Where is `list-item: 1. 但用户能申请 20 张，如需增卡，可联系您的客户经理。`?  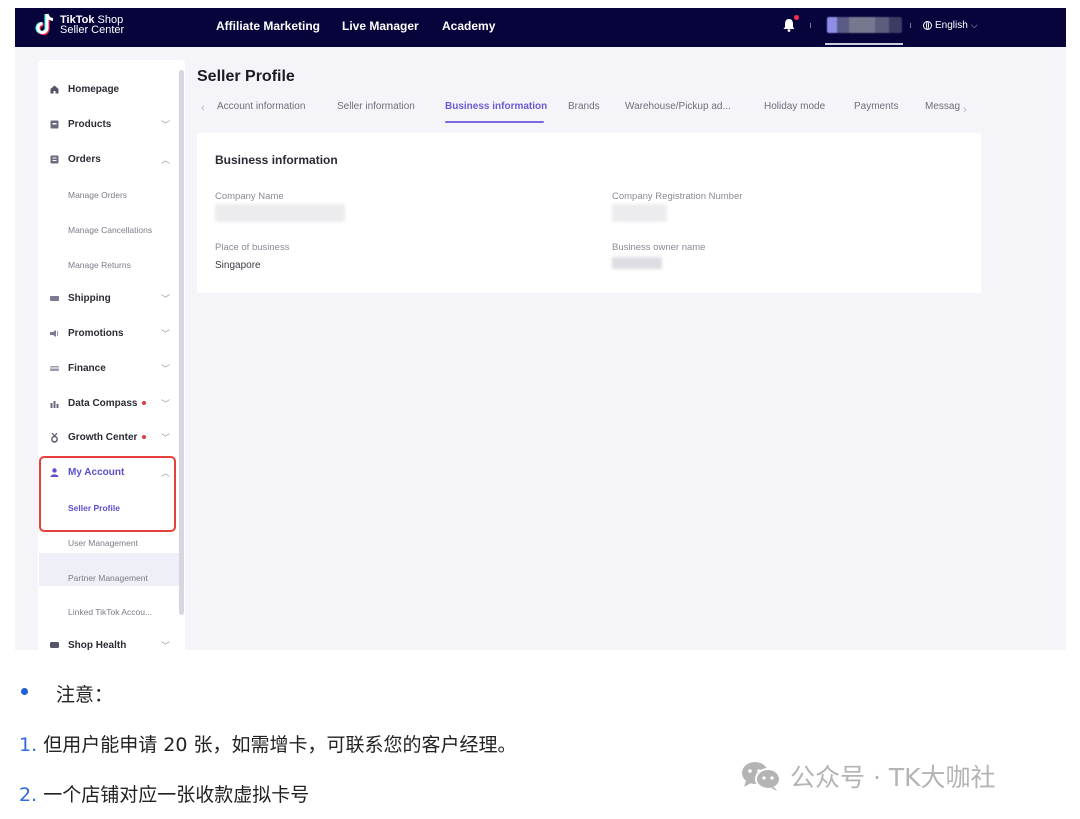
list-item: 1. 但用户能申请 20 张，如需增卡，可联系您的客户经理。 is located at coordinates (267, 743).